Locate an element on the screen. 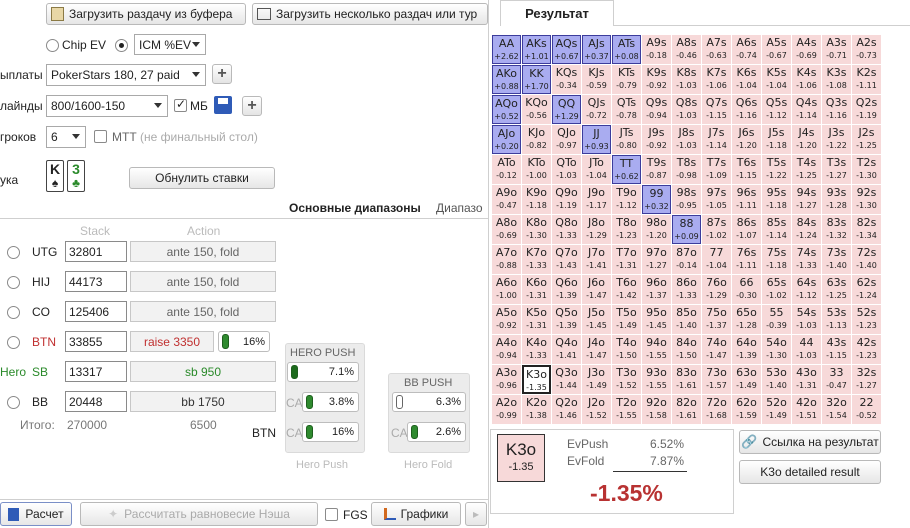 The height and width of the screenshot is (528, 910). hand-cell: T8s -0.98 is located at coordinates (686, 169).